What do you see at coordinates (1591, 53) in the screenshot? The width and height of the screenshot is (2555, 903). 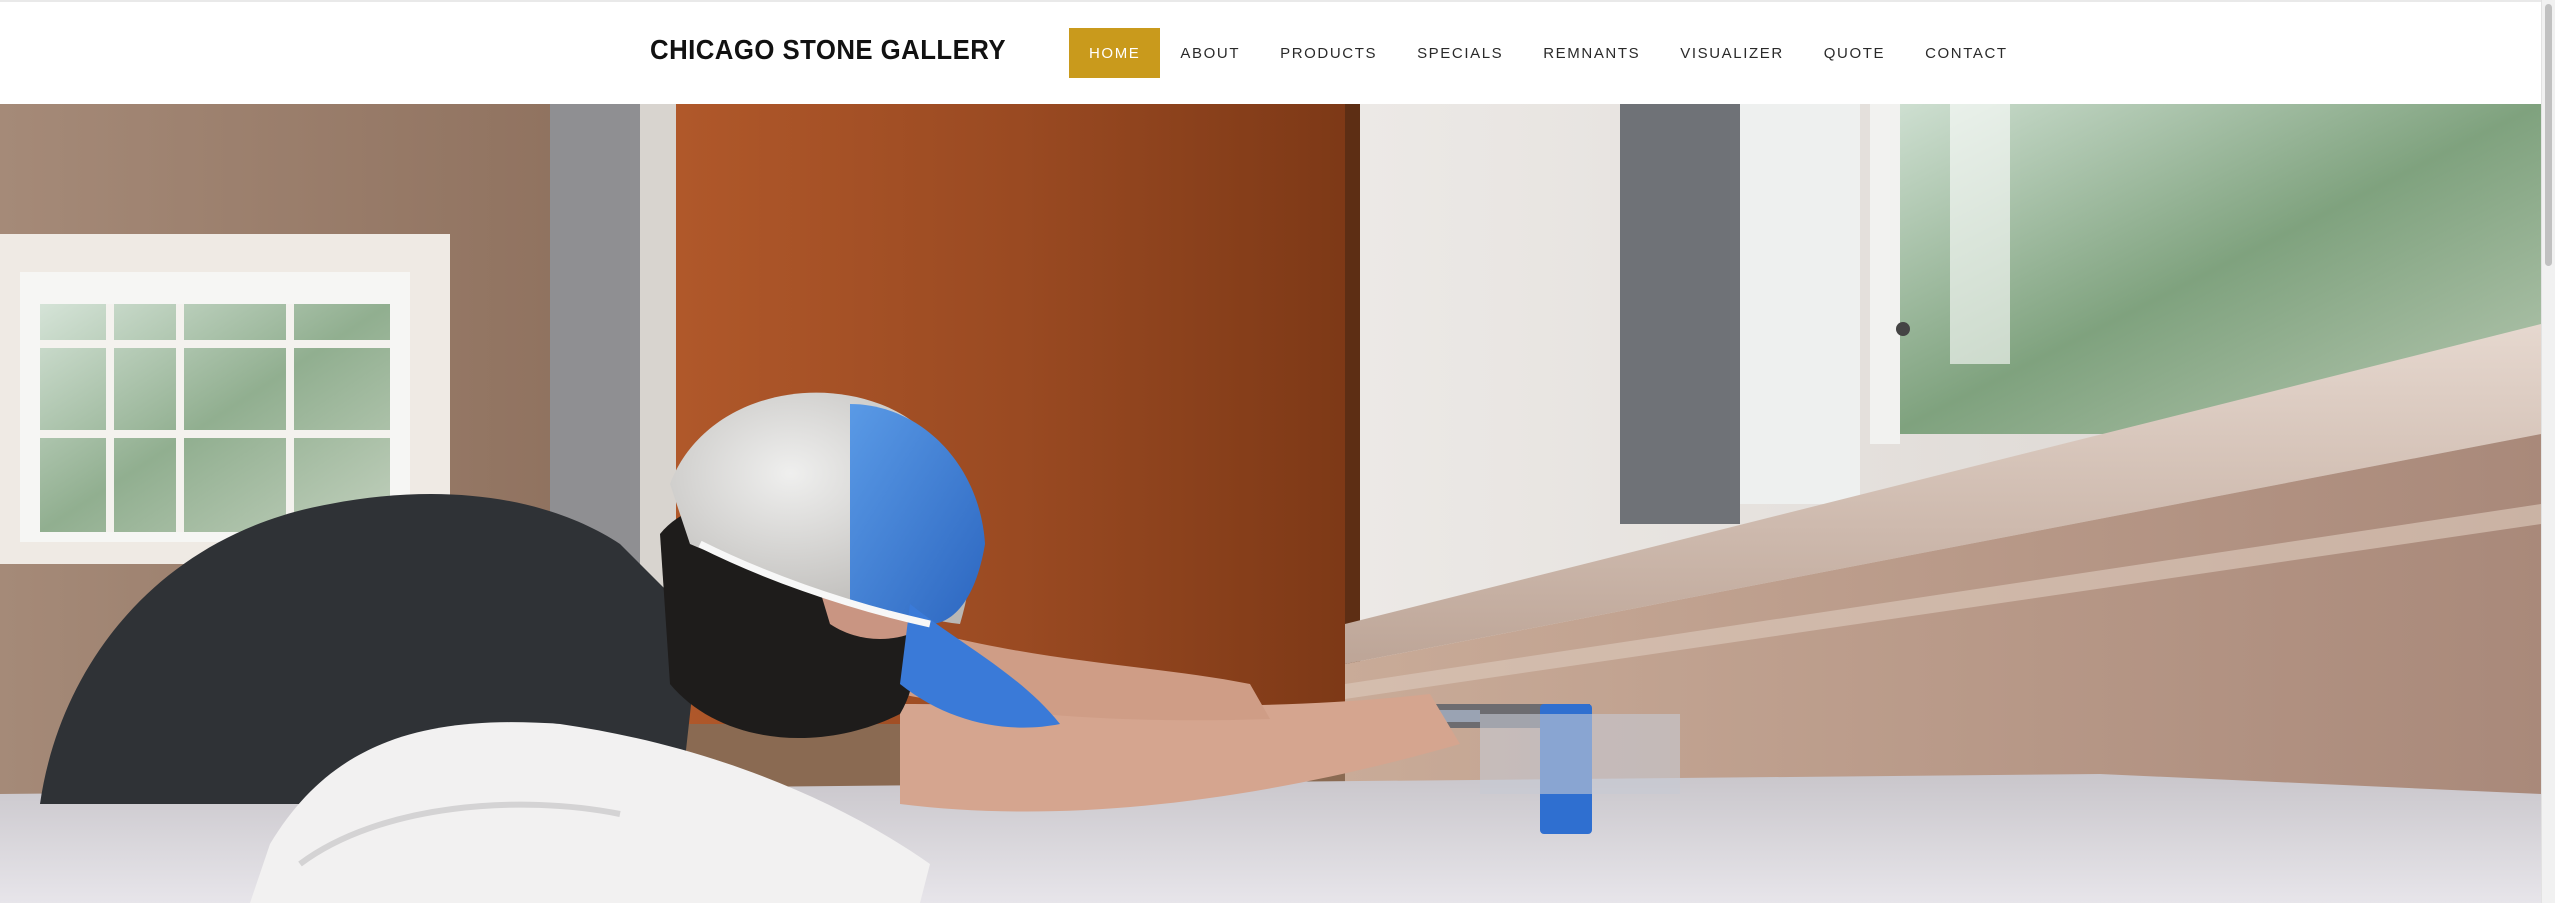 I see `nav-item-remnants: REMNANTS` at bounding box center [1591, 53].